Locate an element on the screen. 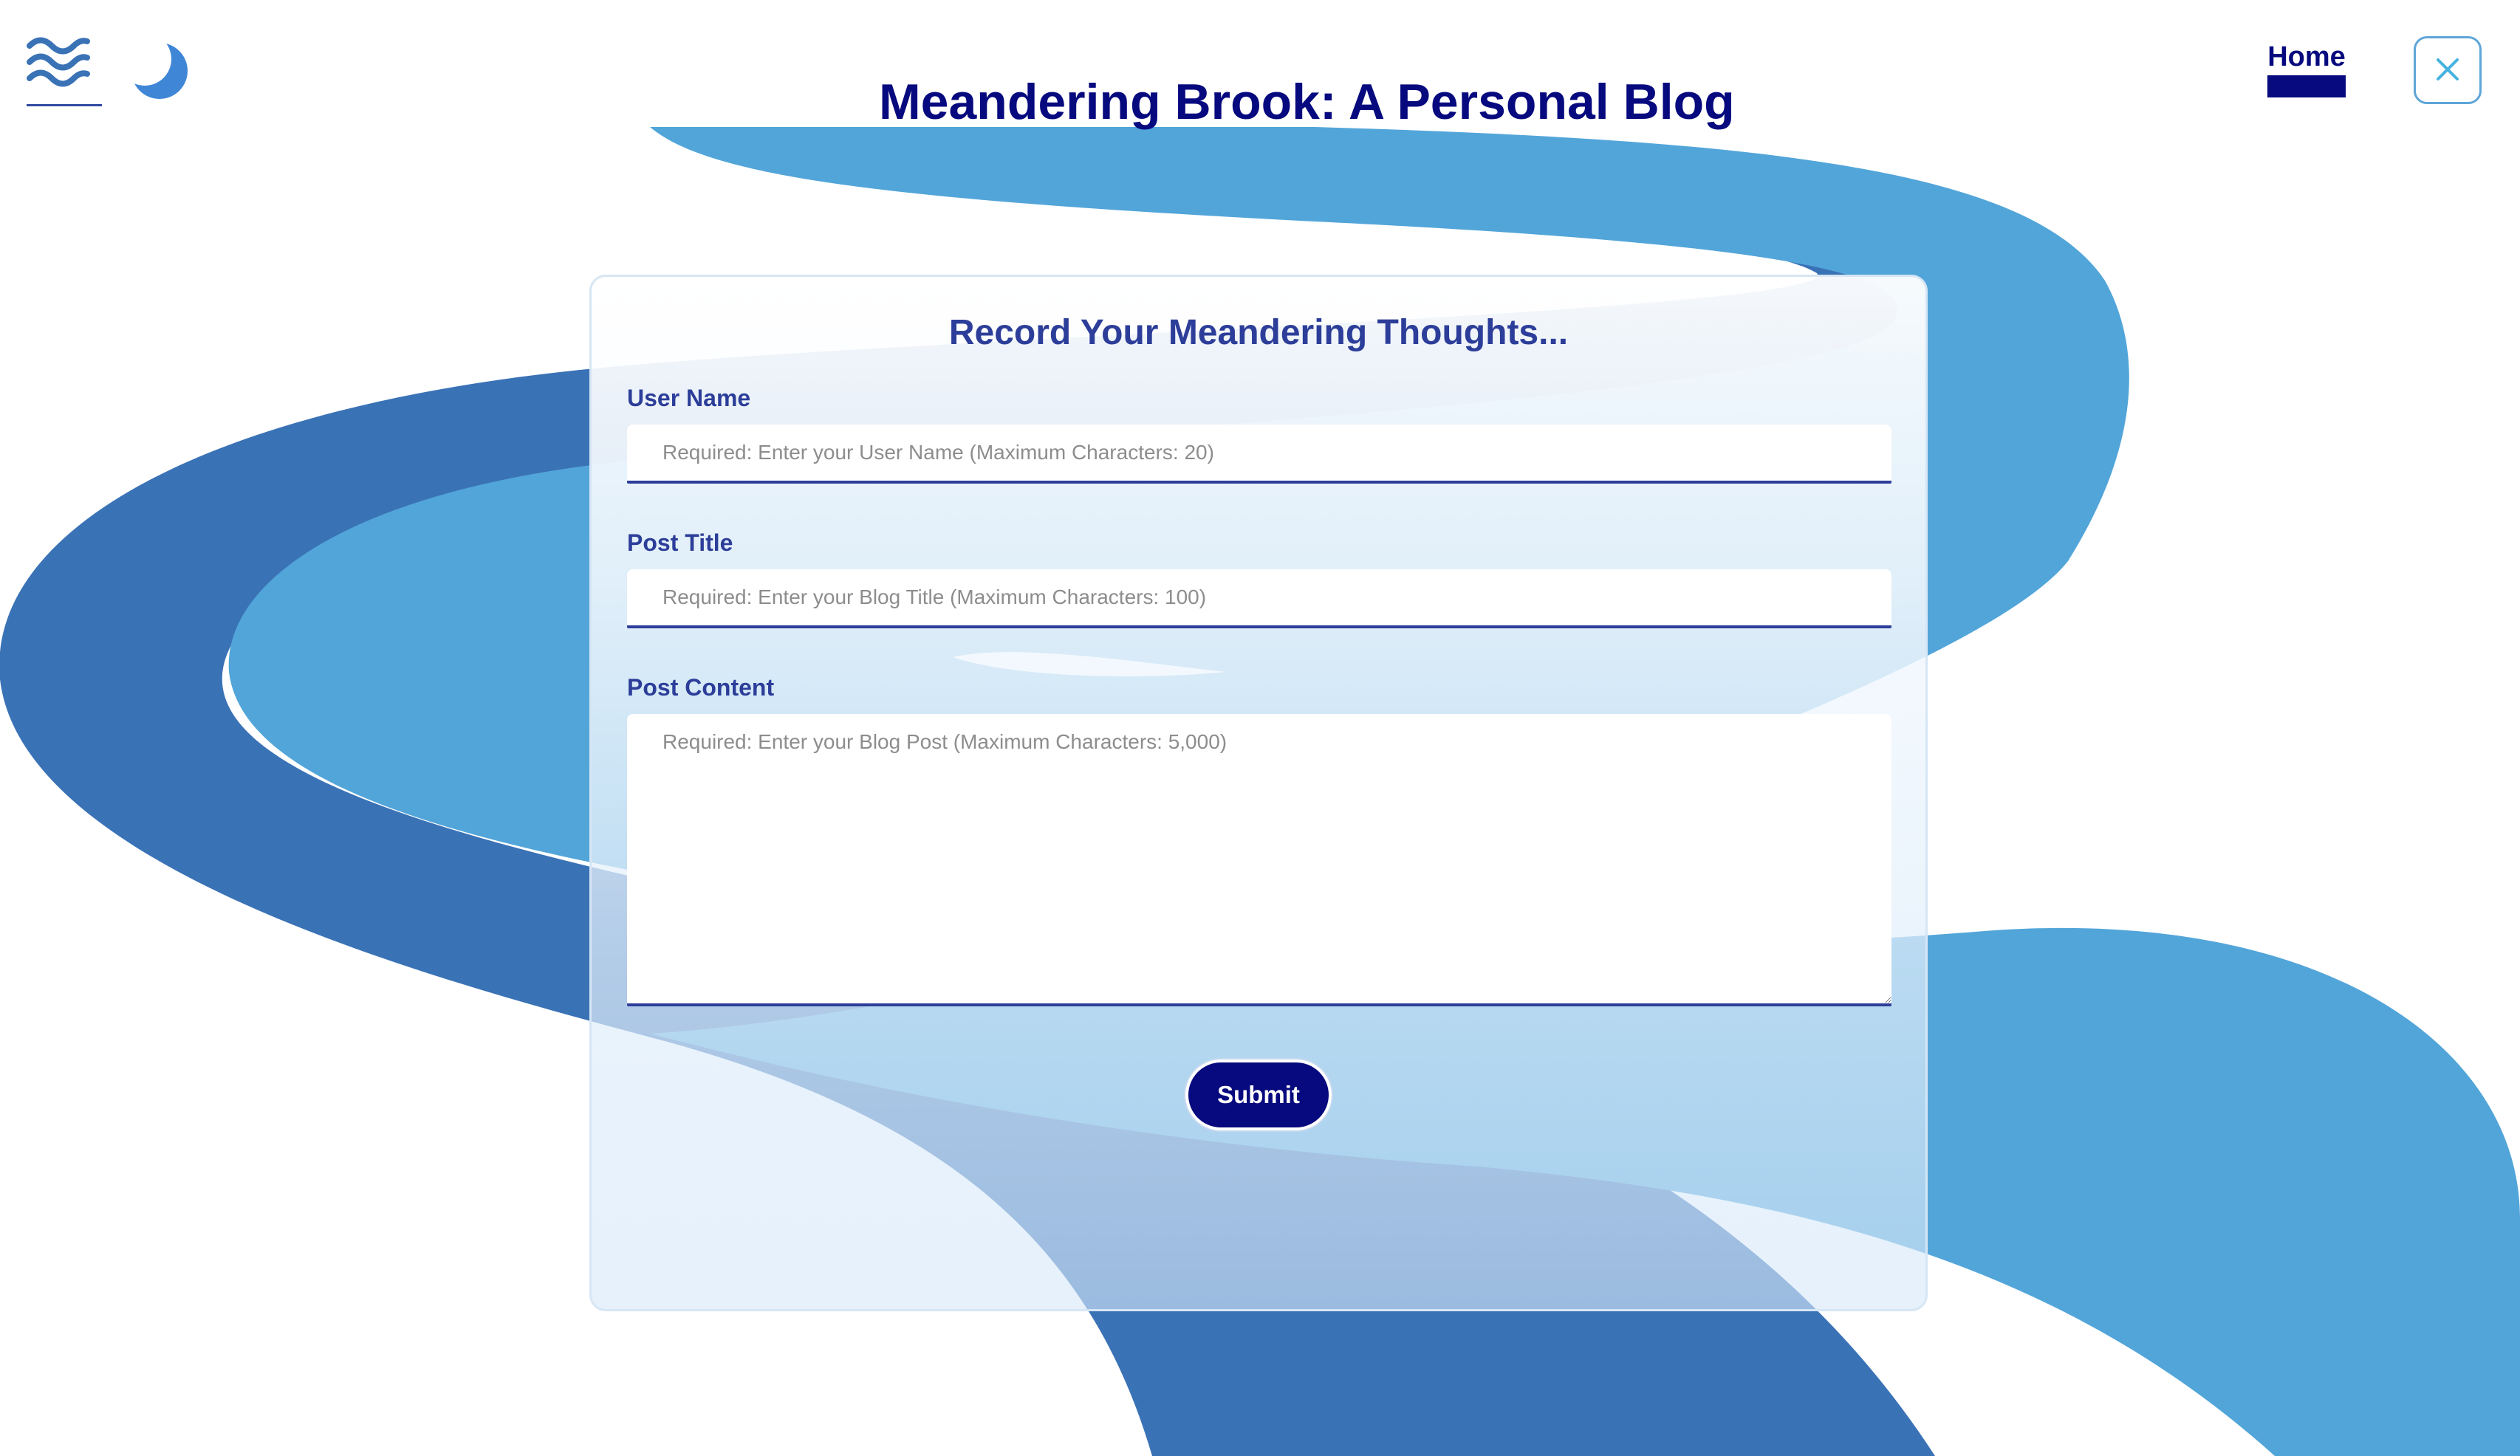 This screenshot has height=1456, width=2520. post-content-textarea is located at coordinates (1259, 860).